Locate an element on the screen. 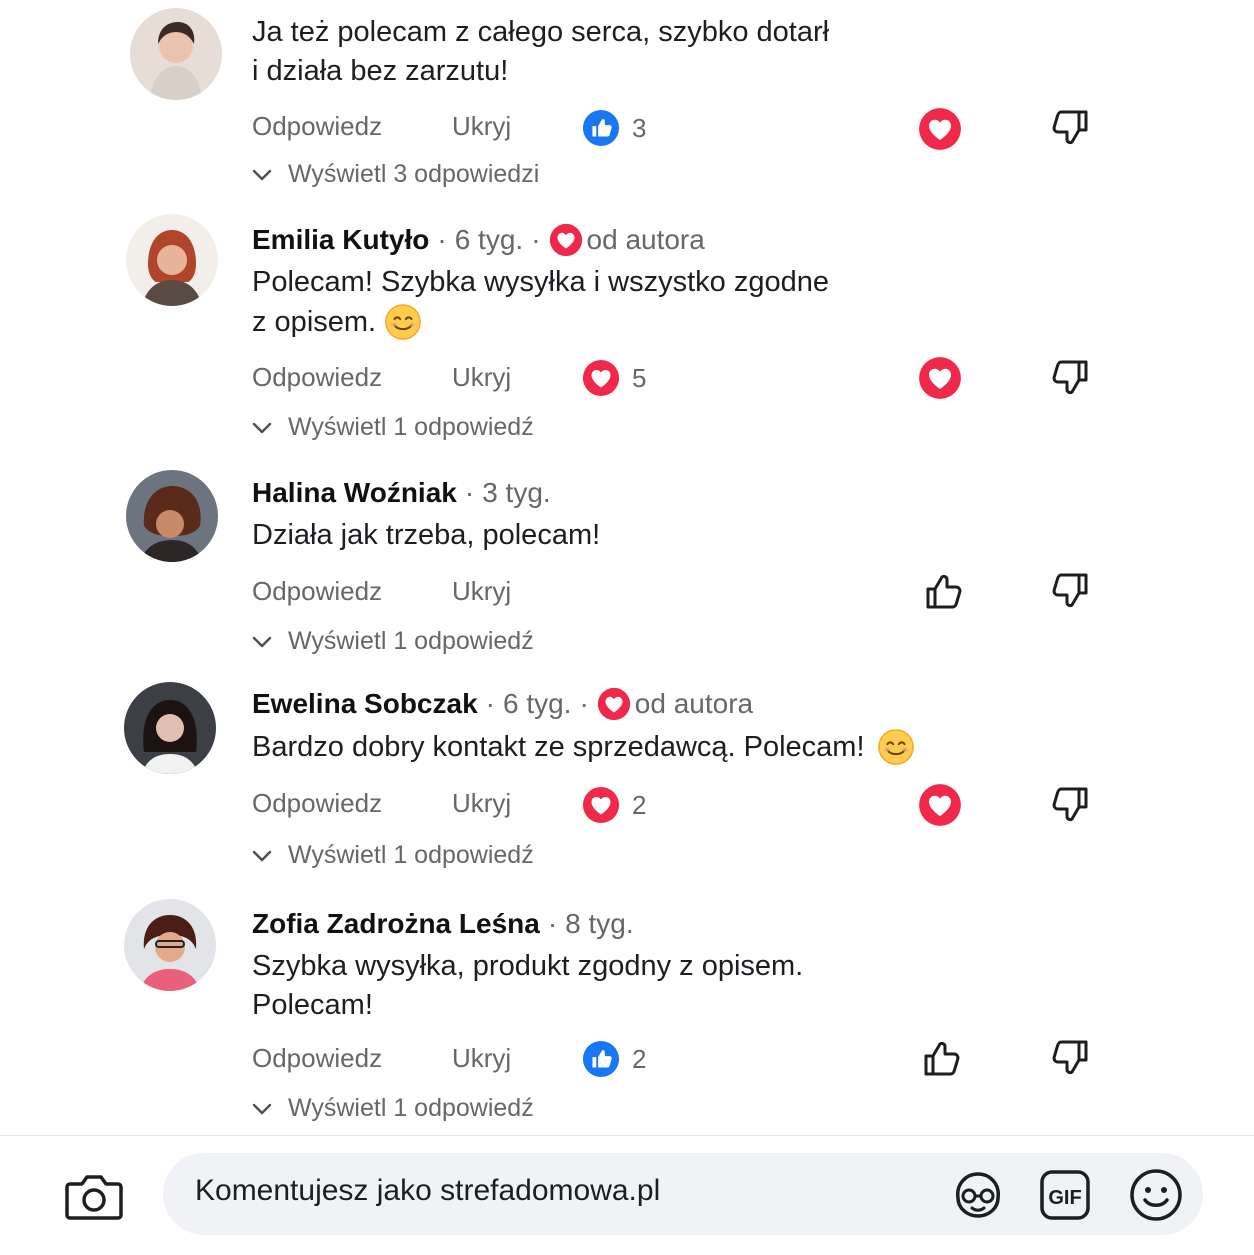 The image size is (1254, 1255). gif-button: GIF is located at coordinates (1065, 1195).